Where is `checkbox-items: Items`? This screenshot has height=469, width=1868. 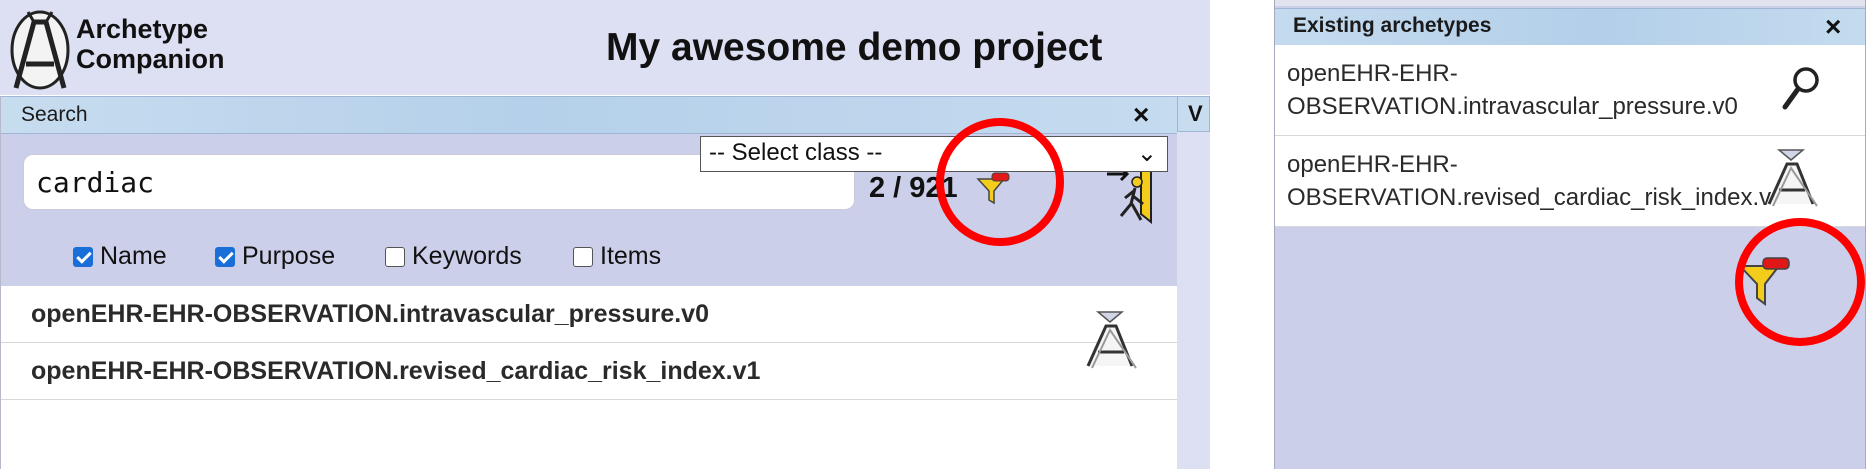
checkbox-items: Items is located at coordinates (617, 256).